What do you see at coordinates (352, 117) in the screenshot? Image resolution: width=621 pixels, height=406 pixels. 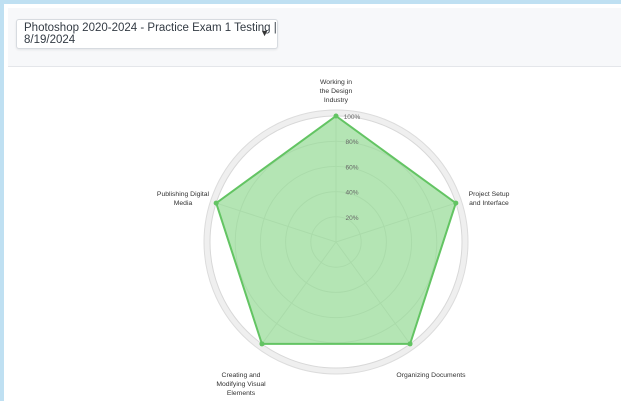 I see `radar-tick-label: 100%` at bounding box center [352, 117].